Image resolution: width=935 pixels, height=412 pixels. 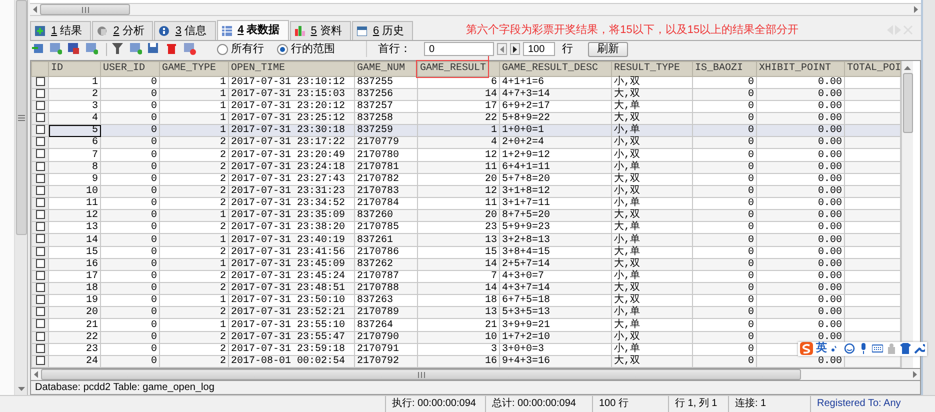 I want to click on table-cell: 4+7+3=14, so click(x=556, y=94).